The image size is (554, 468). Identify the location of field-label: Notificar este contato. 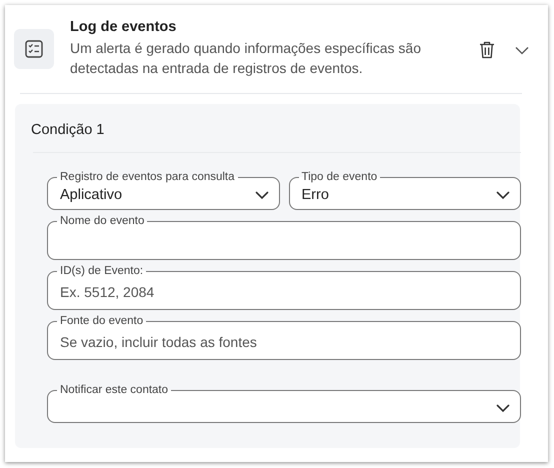
(114, 390).